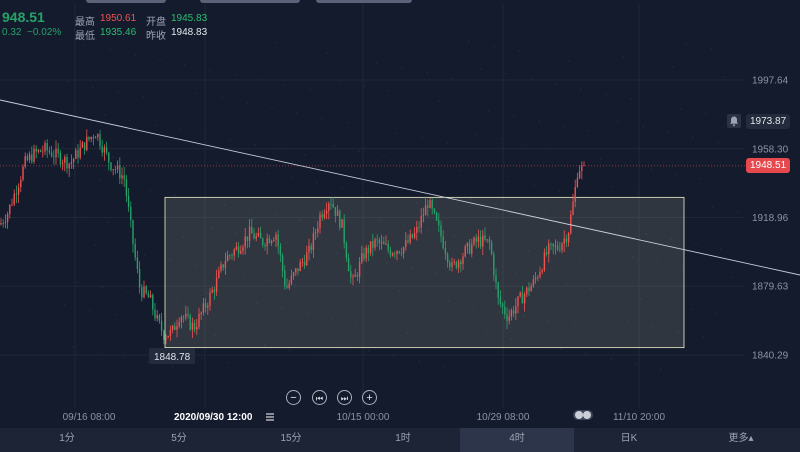 This screenshot has width=800, height=452. I want to click on bell-icon, so click(734, 121).